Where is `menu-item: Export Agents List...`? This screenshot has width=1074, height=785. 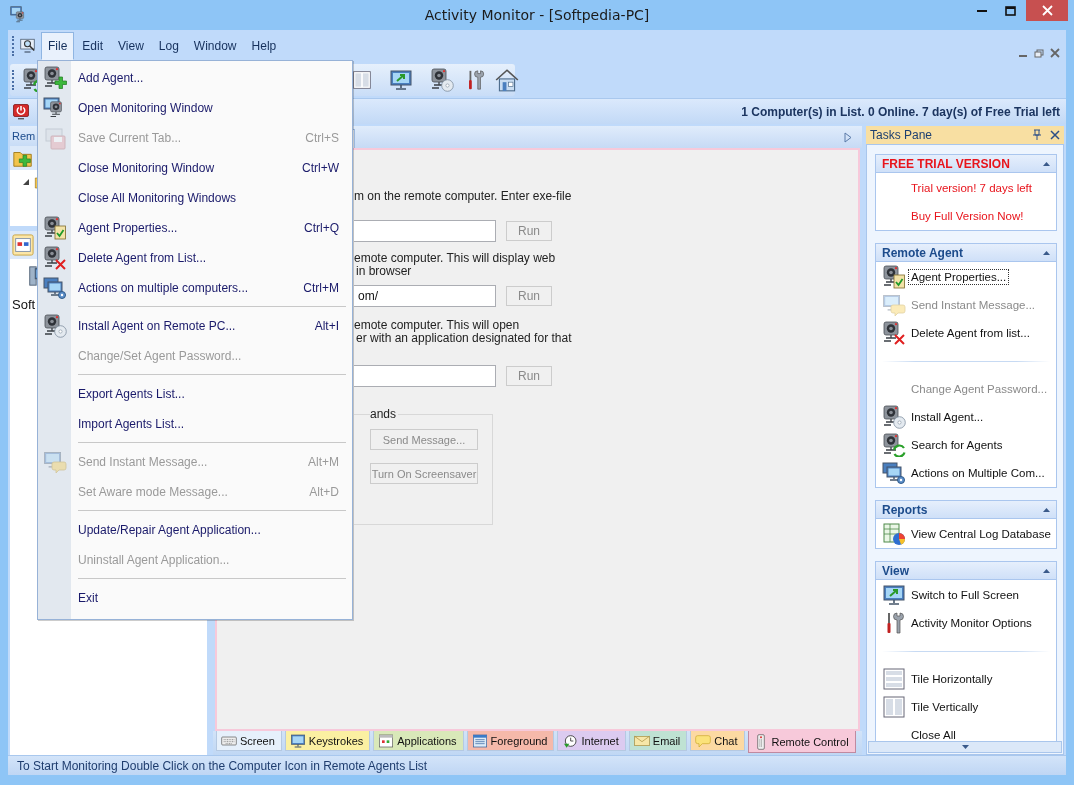 menu-item: Export Agents List... is located at coordinates (195, 394).